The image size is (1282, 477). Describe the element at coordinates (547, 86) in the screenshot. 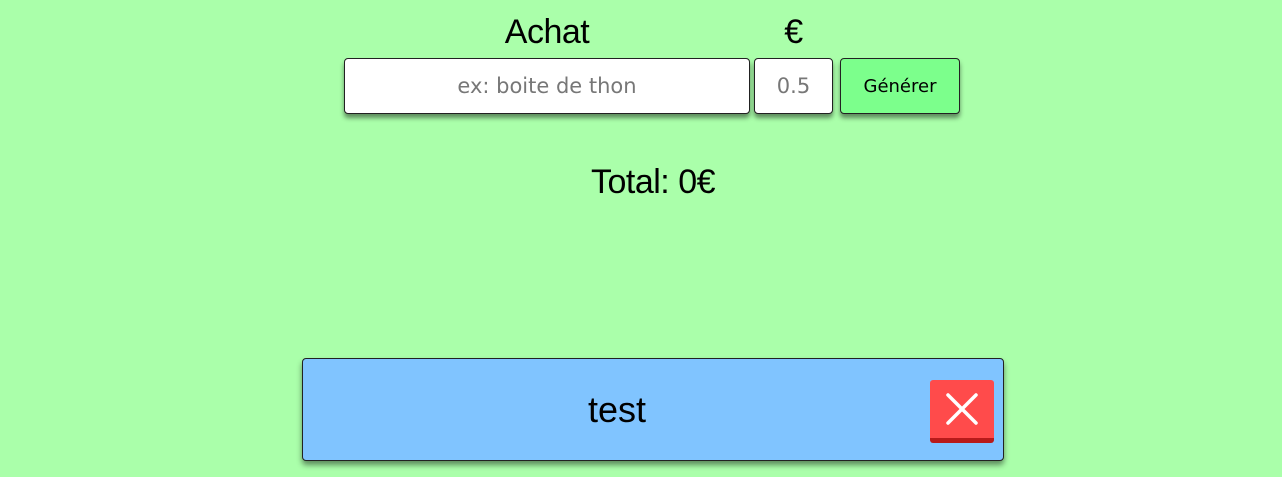

I see `item-name-input` at that location.